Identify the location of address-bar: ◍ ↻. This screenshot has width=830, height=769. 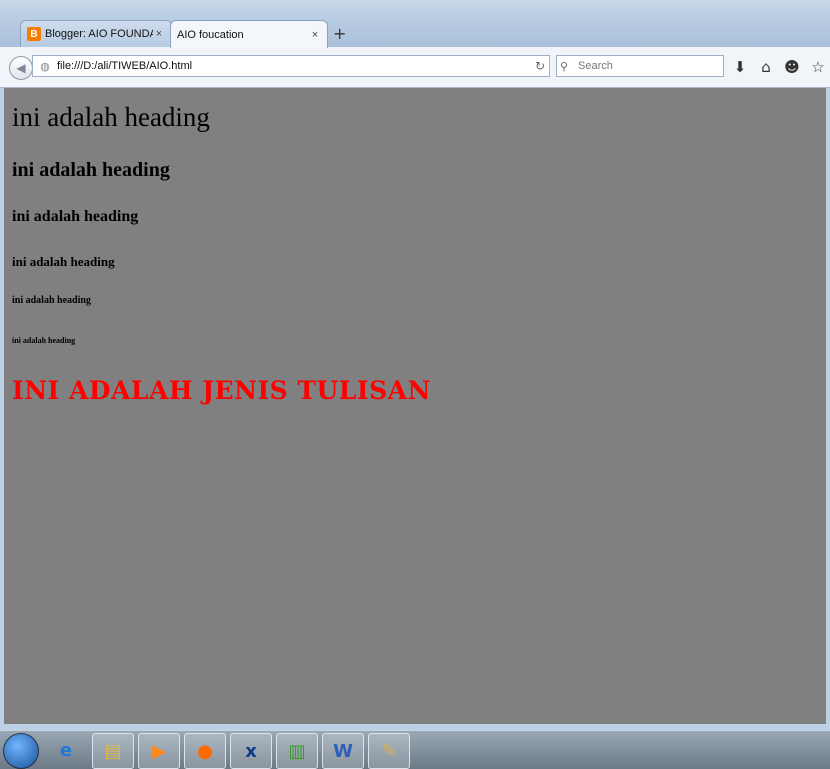
(291, 66).